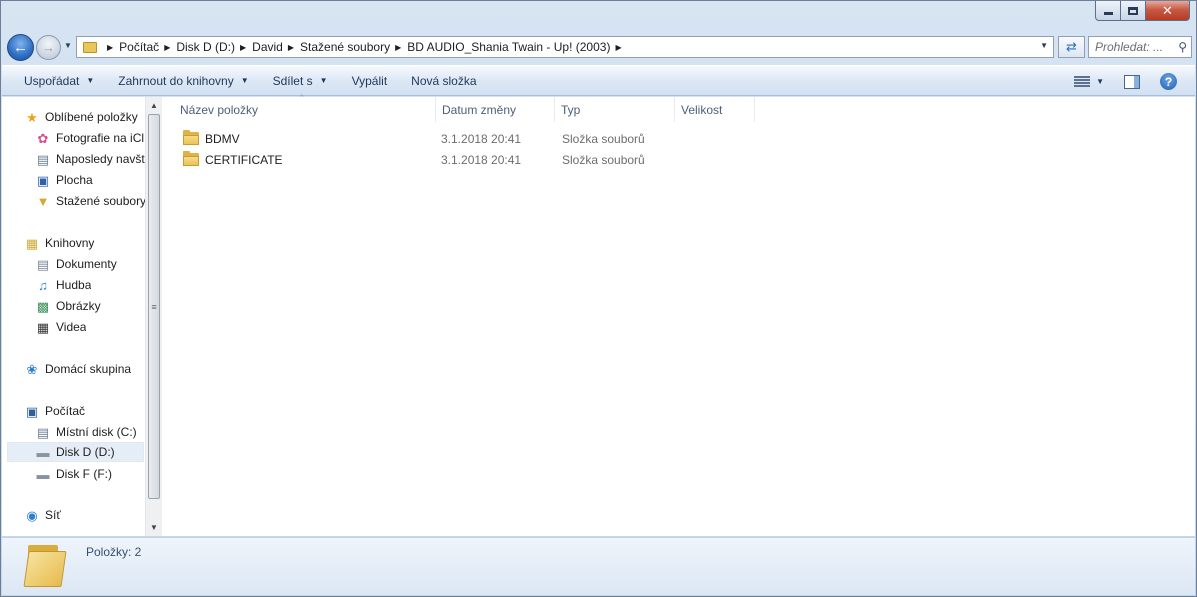 This screenshot has height=597, width=1197. I want to click on nav-item-recent-places: ▤ Naposledy navšt, so click(90, 159).